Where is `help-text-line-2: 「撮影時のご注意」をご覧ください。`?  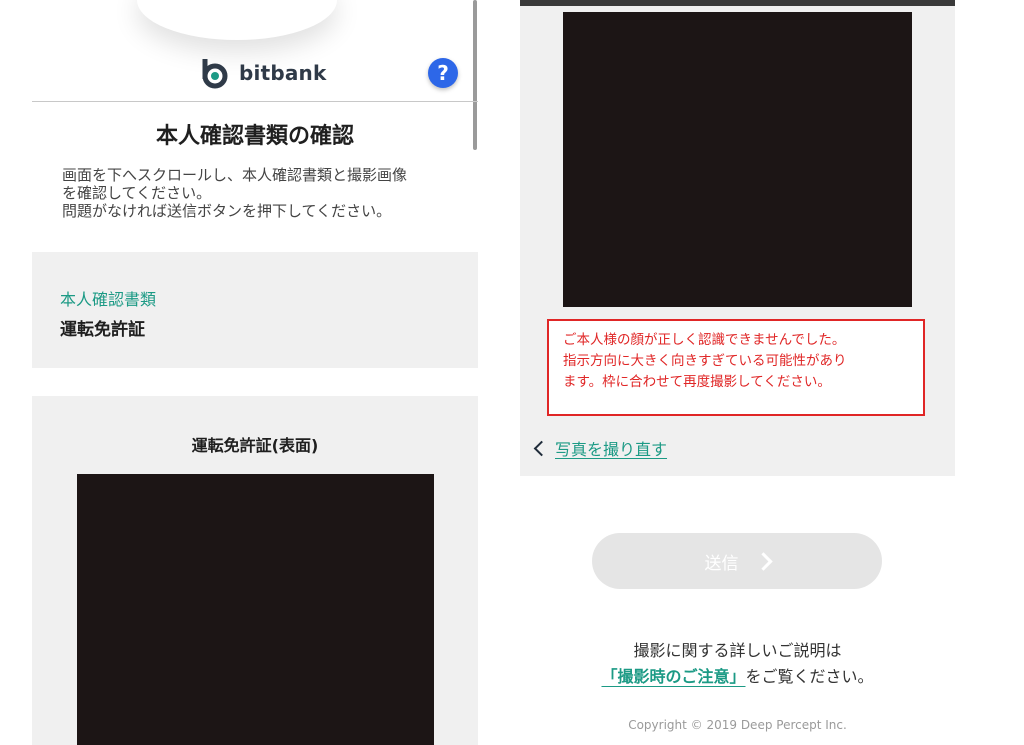
help-text-line-2: 「撮影時のご注意」をご覧ください。 is located at coordinates (737, 677).